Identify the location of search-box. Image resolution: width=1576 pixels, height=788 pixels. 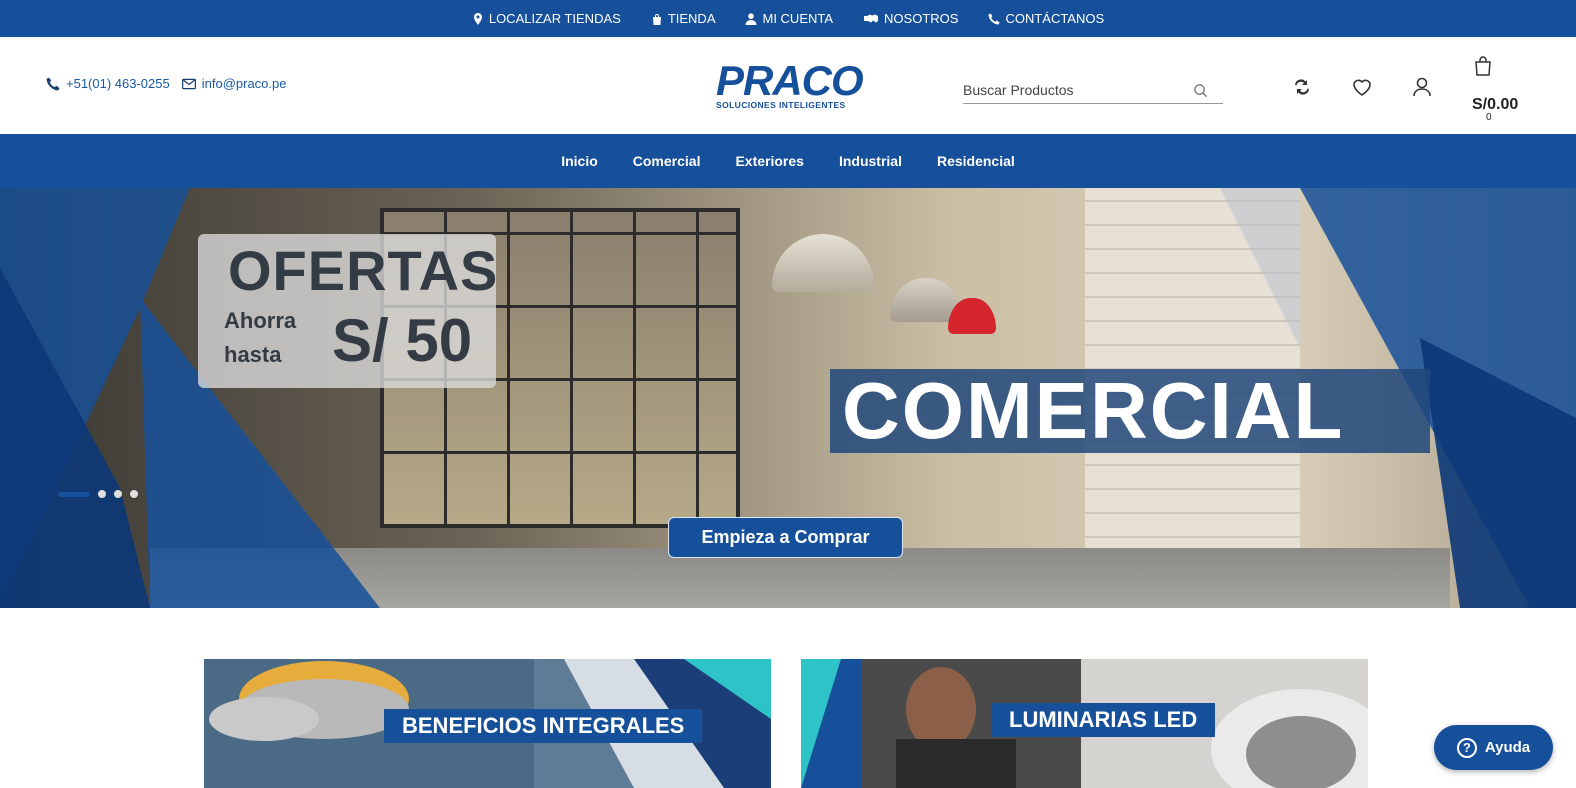
(1093, 90).